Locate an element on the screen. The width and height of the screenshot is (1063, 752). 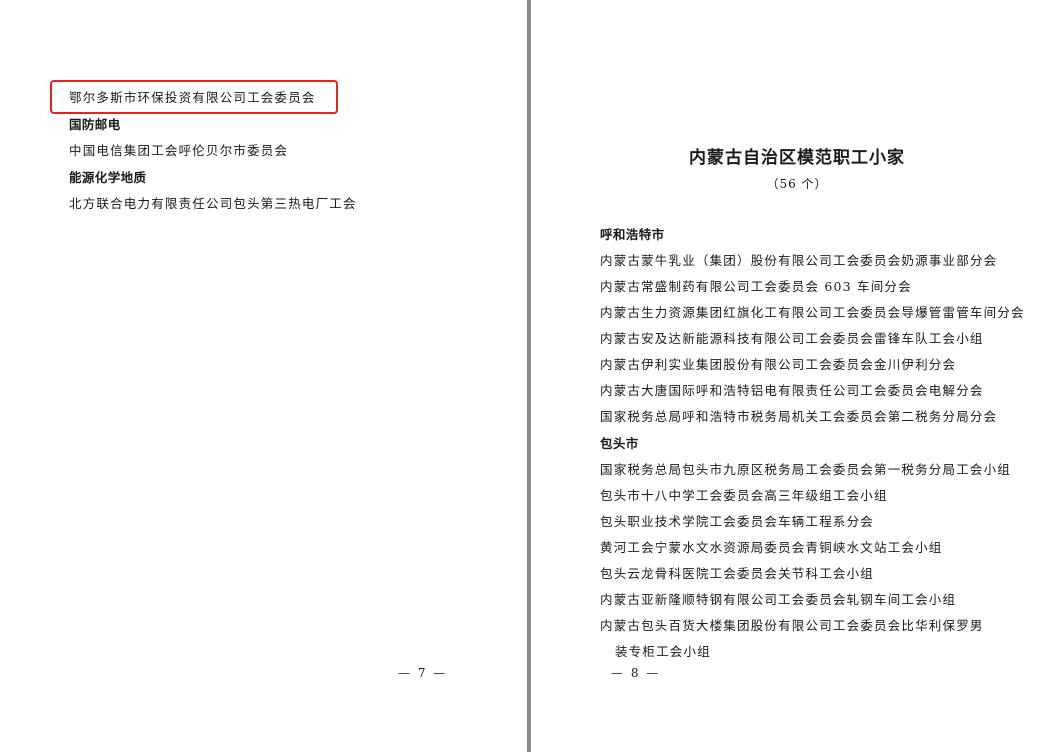
section-heading-energy: 能源化学地质 is located at coordinates (108, 177).